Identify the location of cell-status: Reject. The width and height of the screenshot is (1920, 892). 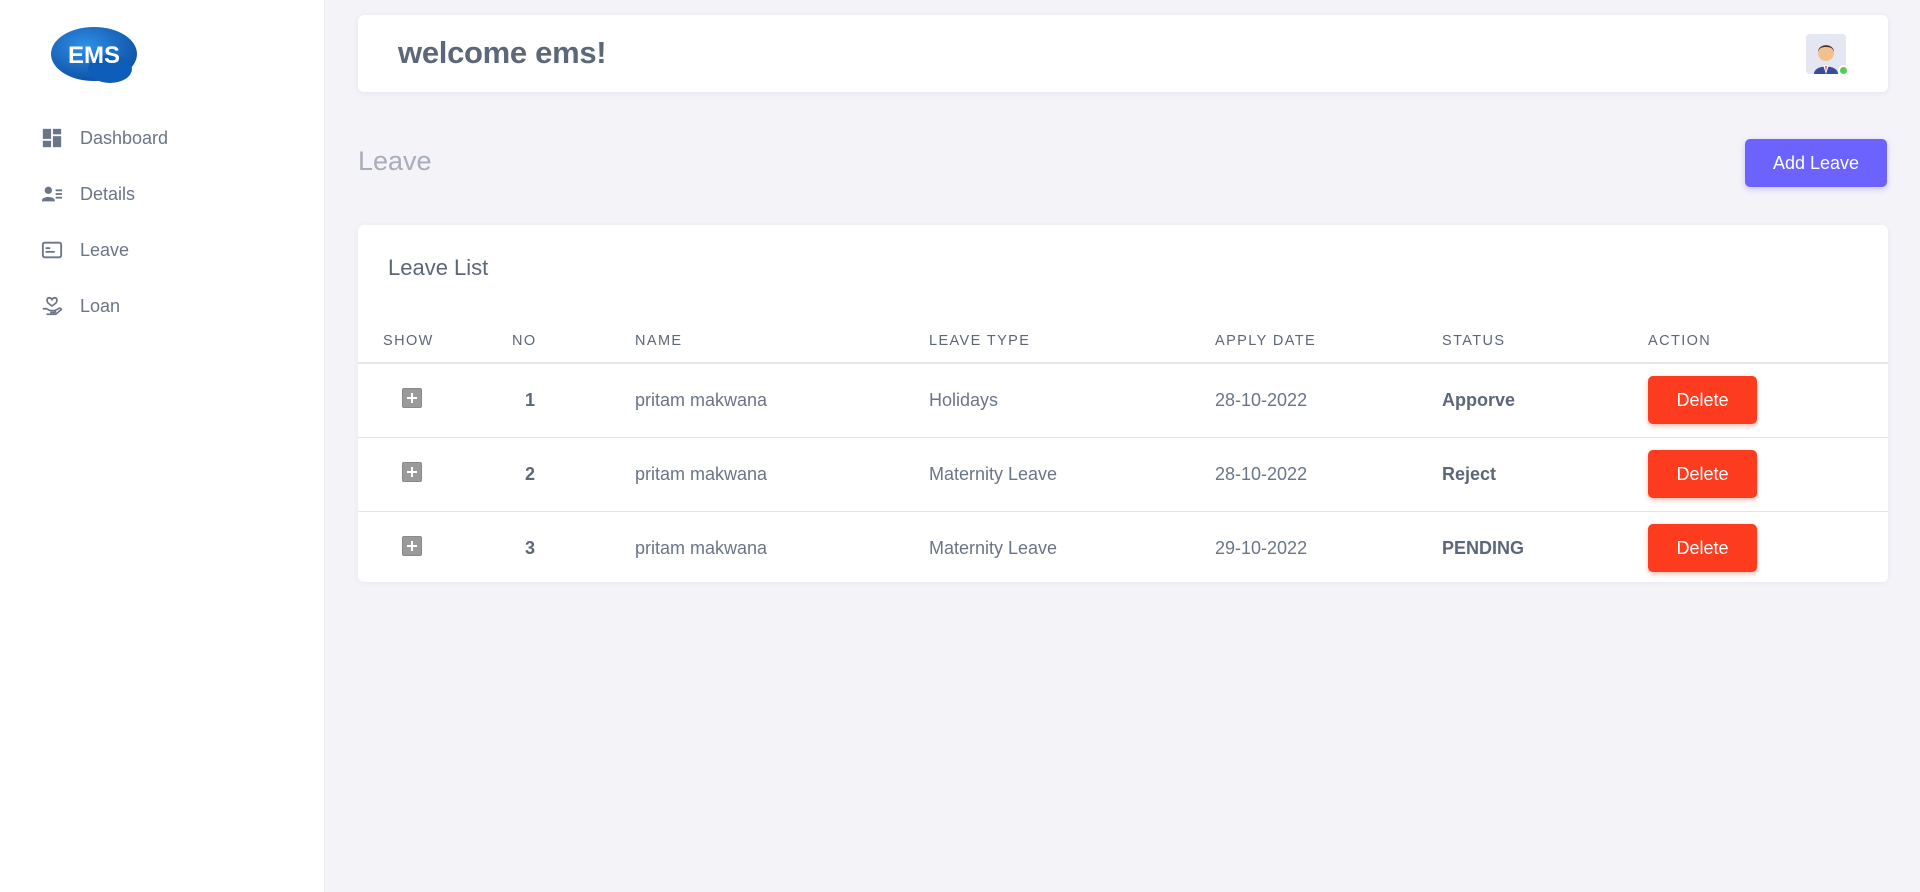
(1469, 473).